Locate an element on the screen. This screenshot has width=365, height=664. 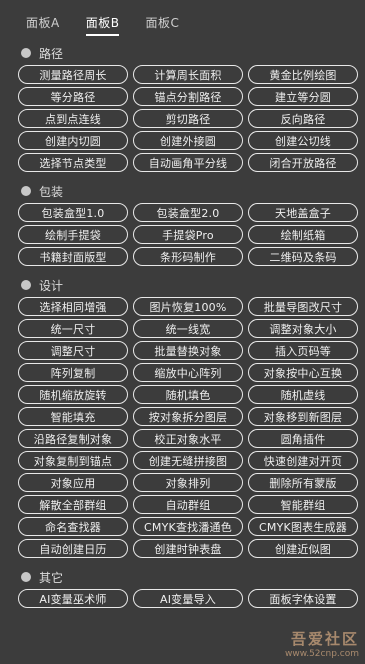
tool-button: 面板字体设置 is located at coordinates (303, 598).